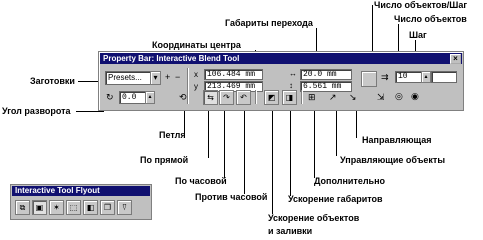  I want to click on label-counterclockwise: Против часовой, so click(231, 197).